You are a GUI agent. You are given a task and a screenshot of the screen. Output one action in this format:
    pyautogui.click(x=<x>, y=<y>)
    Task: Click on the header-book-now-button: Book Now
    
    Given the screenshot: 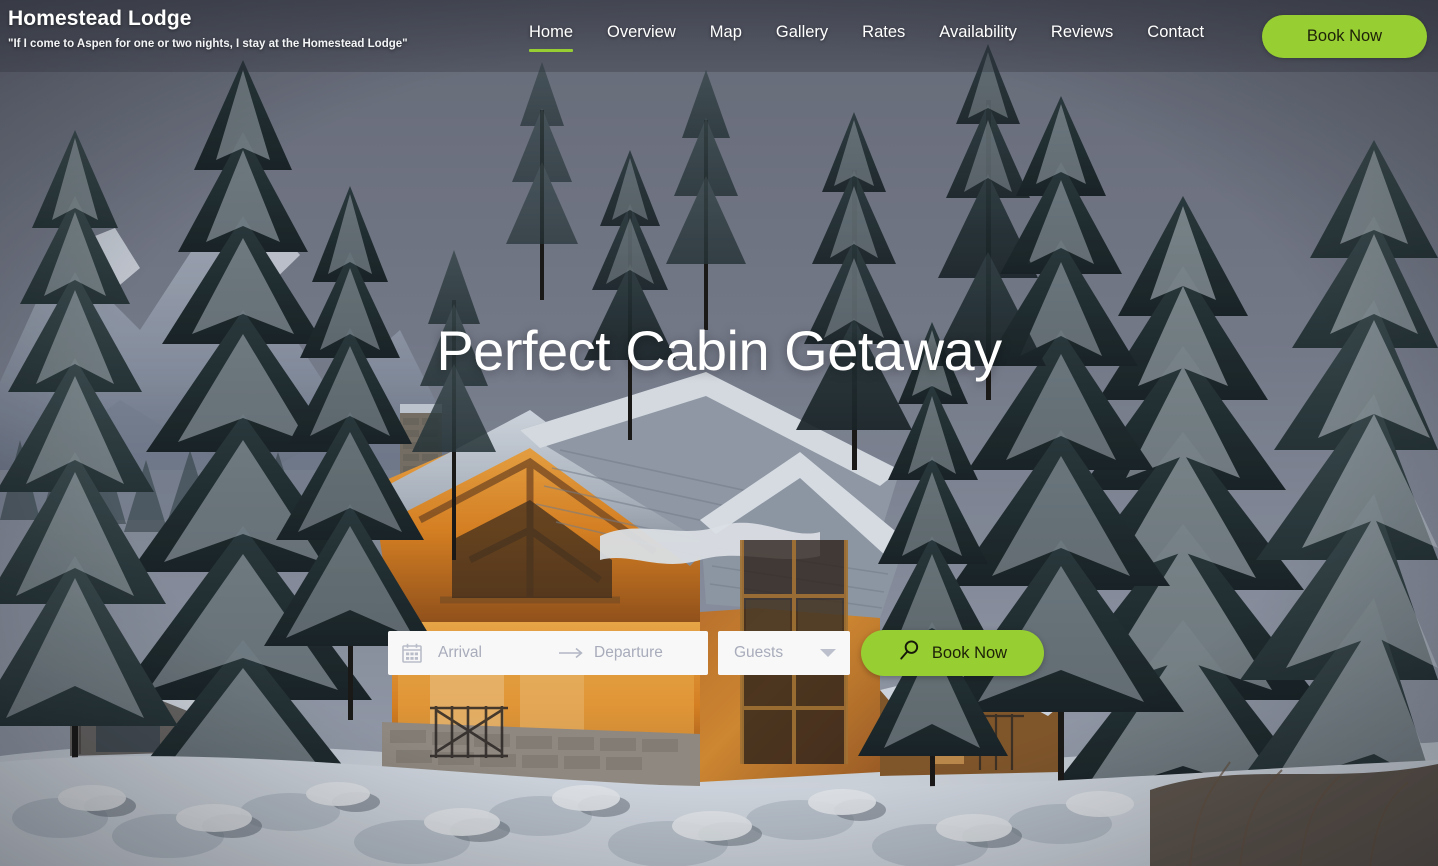 What is the action you would take?
    pyautogui.click(x=1344, y=36)
    